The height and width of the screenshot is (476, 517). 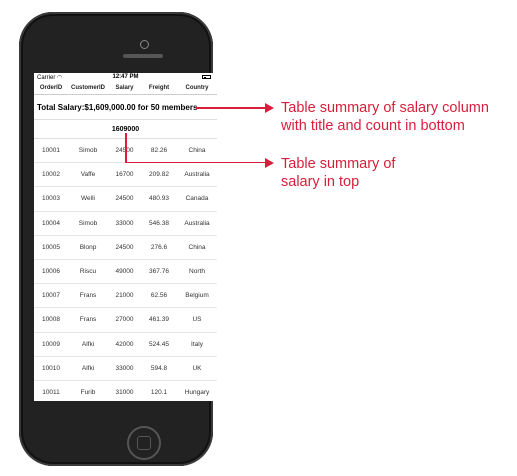 What do you see at coordinates (51, 247) in the screenshot?
I see `cell-orderid: 10005` at bounding box center [51, 247].